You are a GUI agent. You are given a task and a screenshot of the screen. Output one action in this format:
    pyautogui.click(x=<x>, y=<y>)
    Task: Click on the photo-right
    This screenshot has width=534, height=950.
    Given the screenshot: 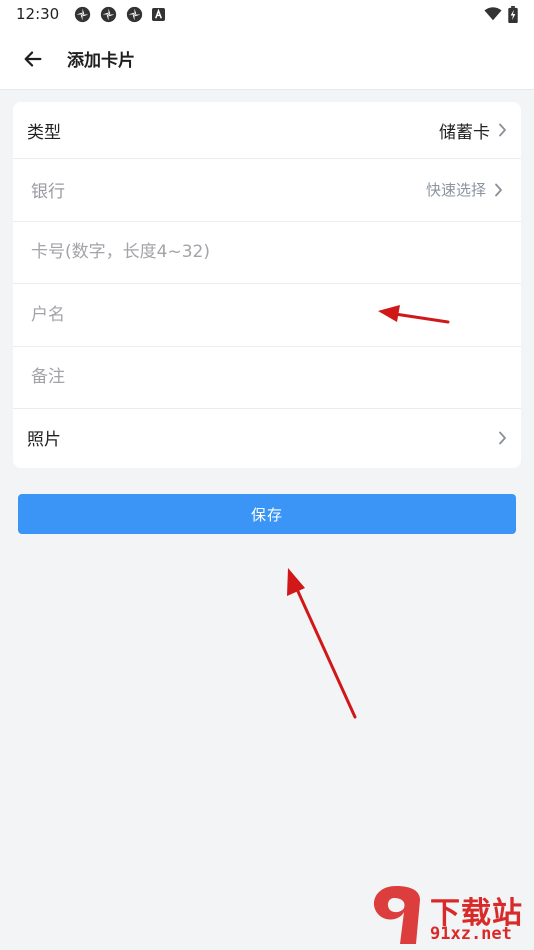 What is the action you would take?
    pyautogui.click(x=502, y=438)
    